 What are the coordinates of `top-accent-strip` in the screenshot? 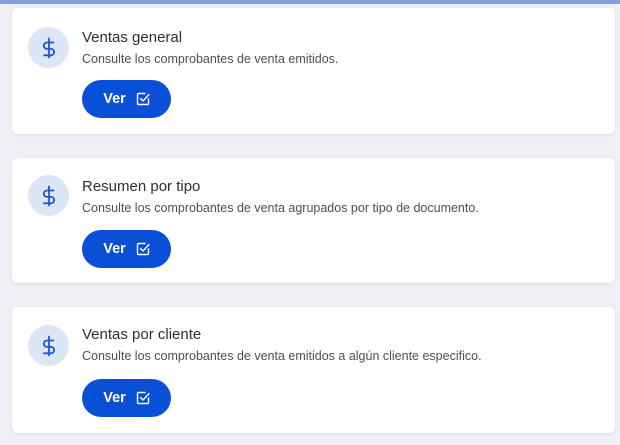 It's located at (310, 2).